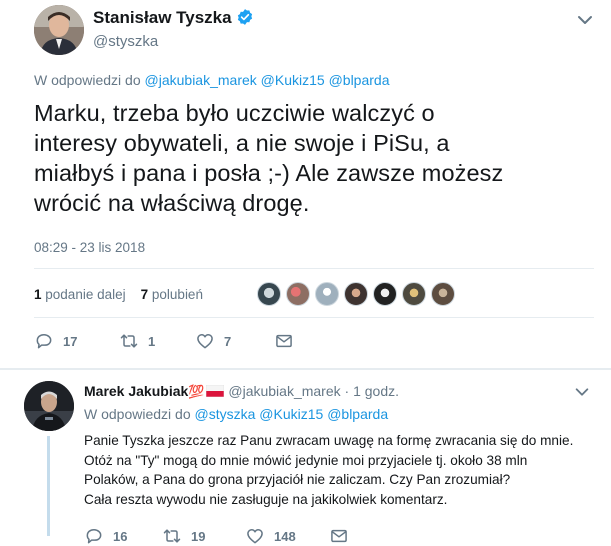 This screenshot has height=546, width=611. I want to click on likes-stat: 7 polubień, so click(172, 294).